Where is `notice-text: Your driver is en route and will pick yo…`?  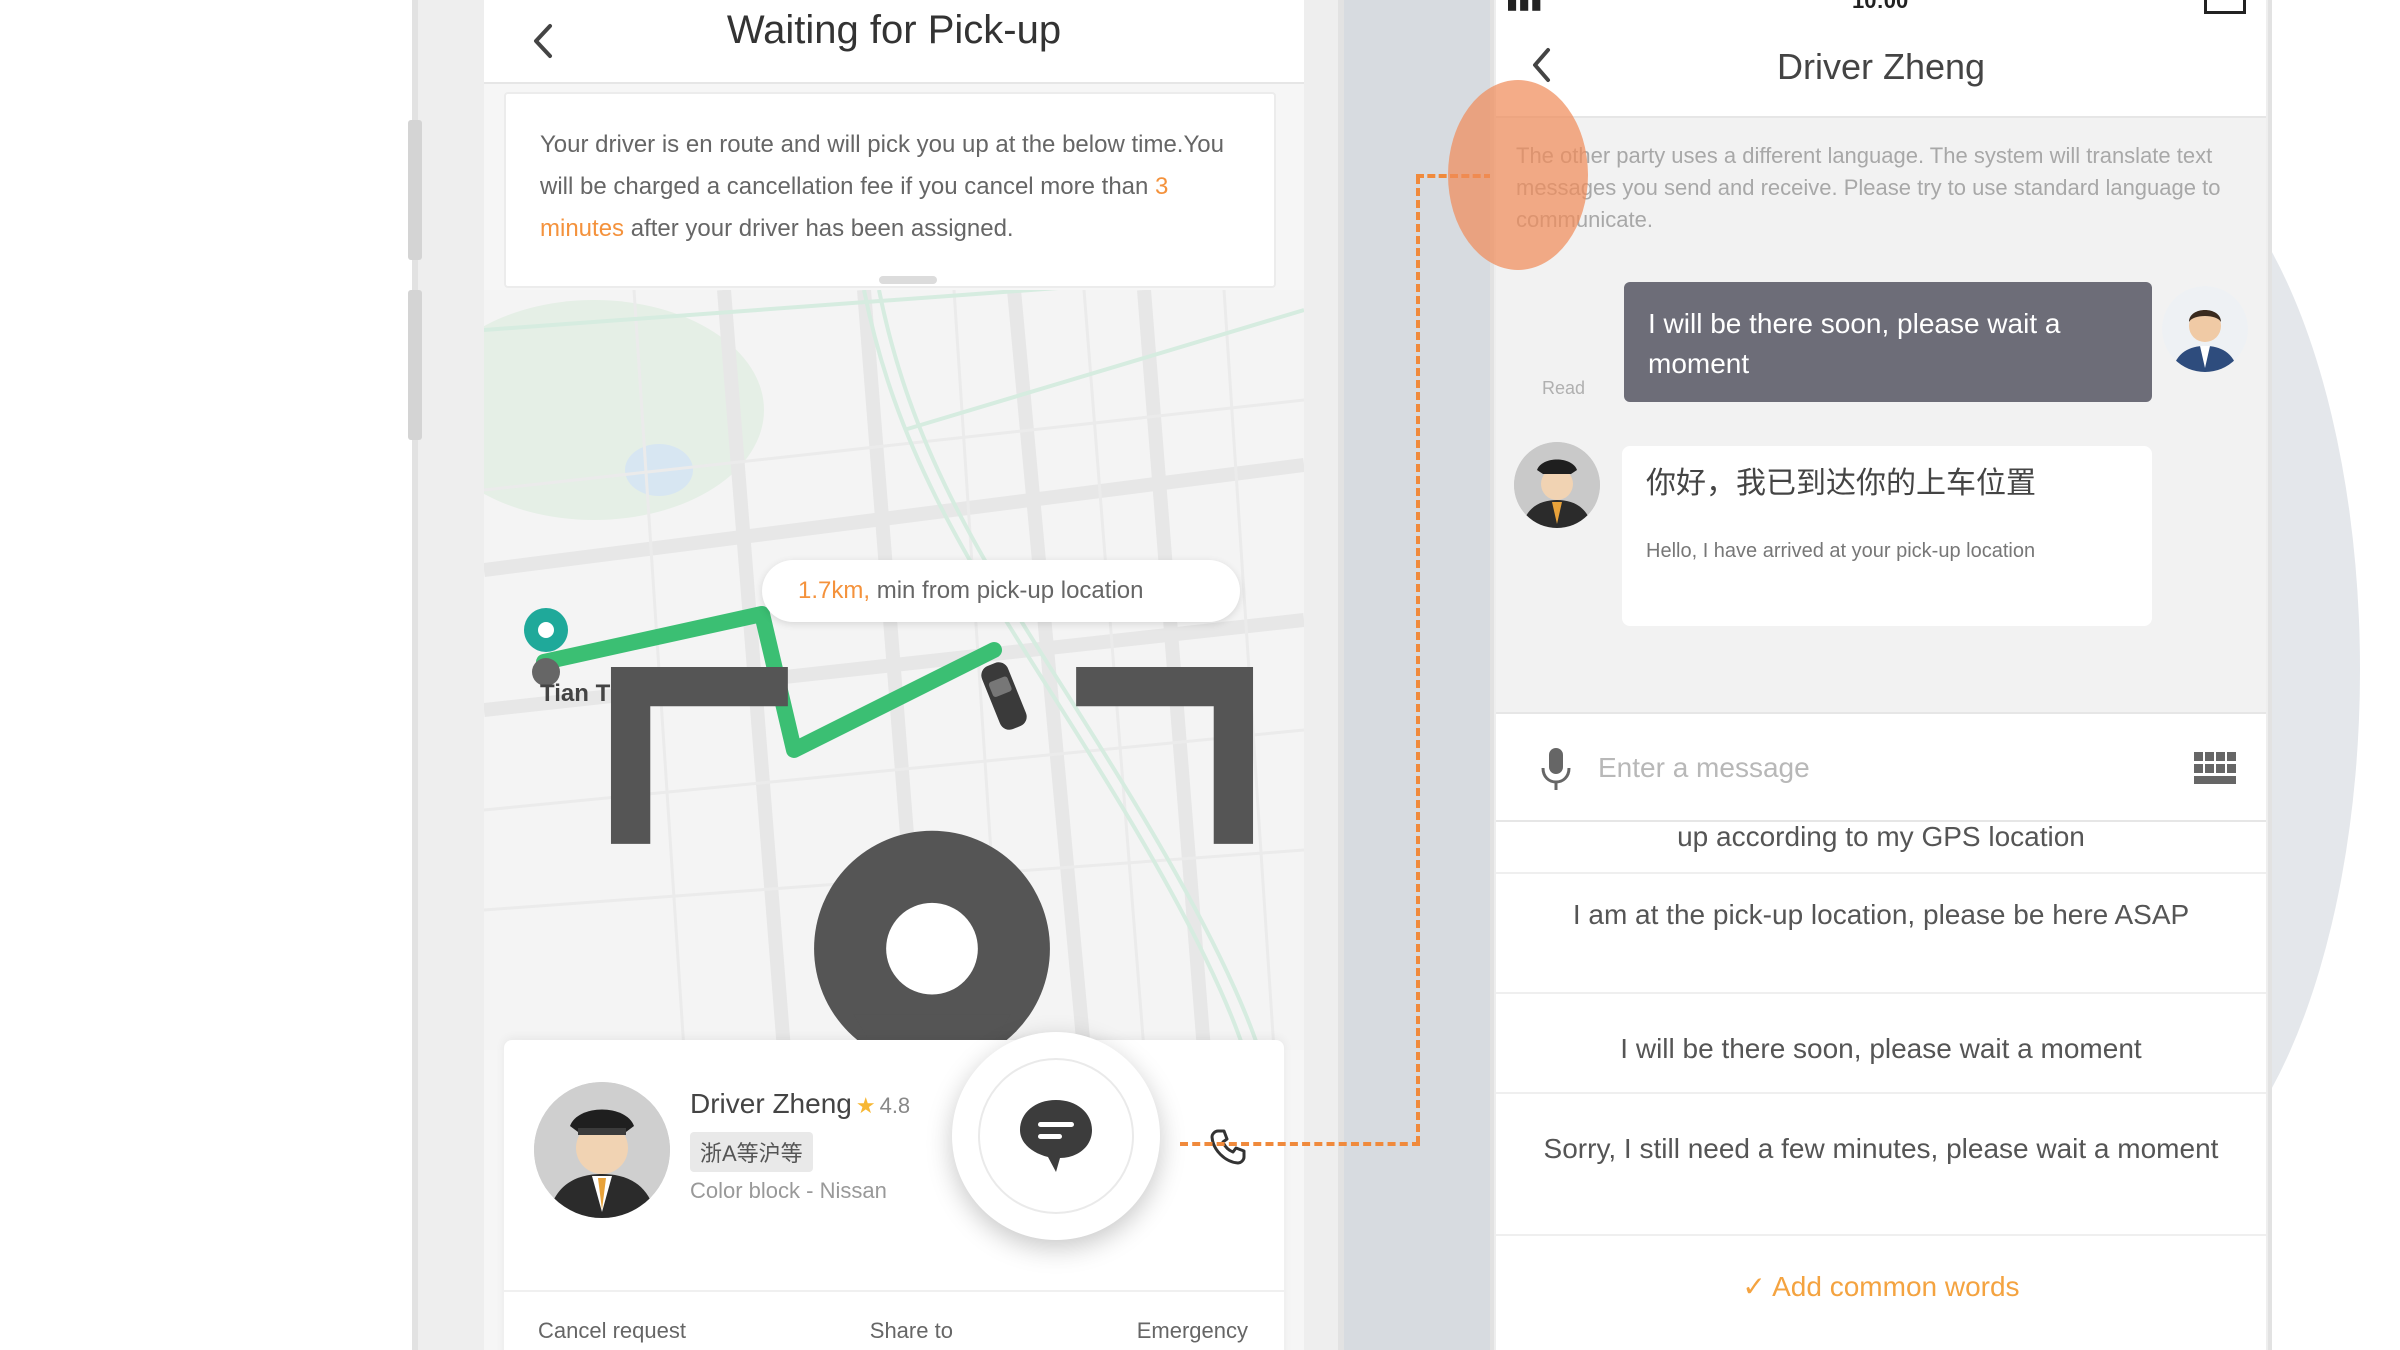 notice-text: Your driver is en route and will pick yo… is located at coordinates (882, 165).